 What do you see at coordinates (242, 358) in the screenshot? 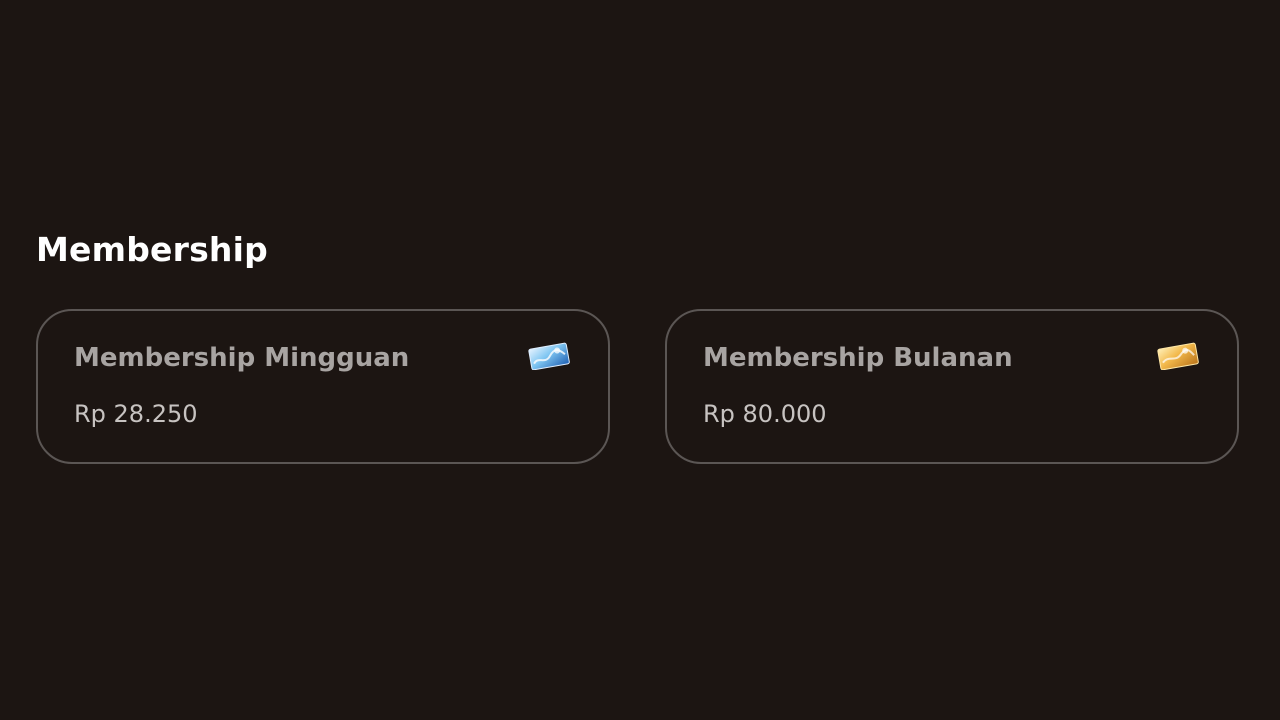
I see `plan-name: Membership Mingguan` at bounding box center [242, 358].